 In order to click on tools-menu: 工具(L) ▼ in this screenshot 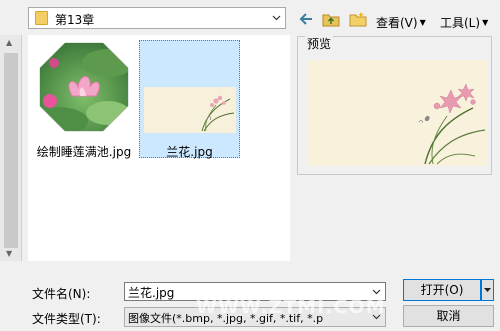, I will do `click(464, 22)`.